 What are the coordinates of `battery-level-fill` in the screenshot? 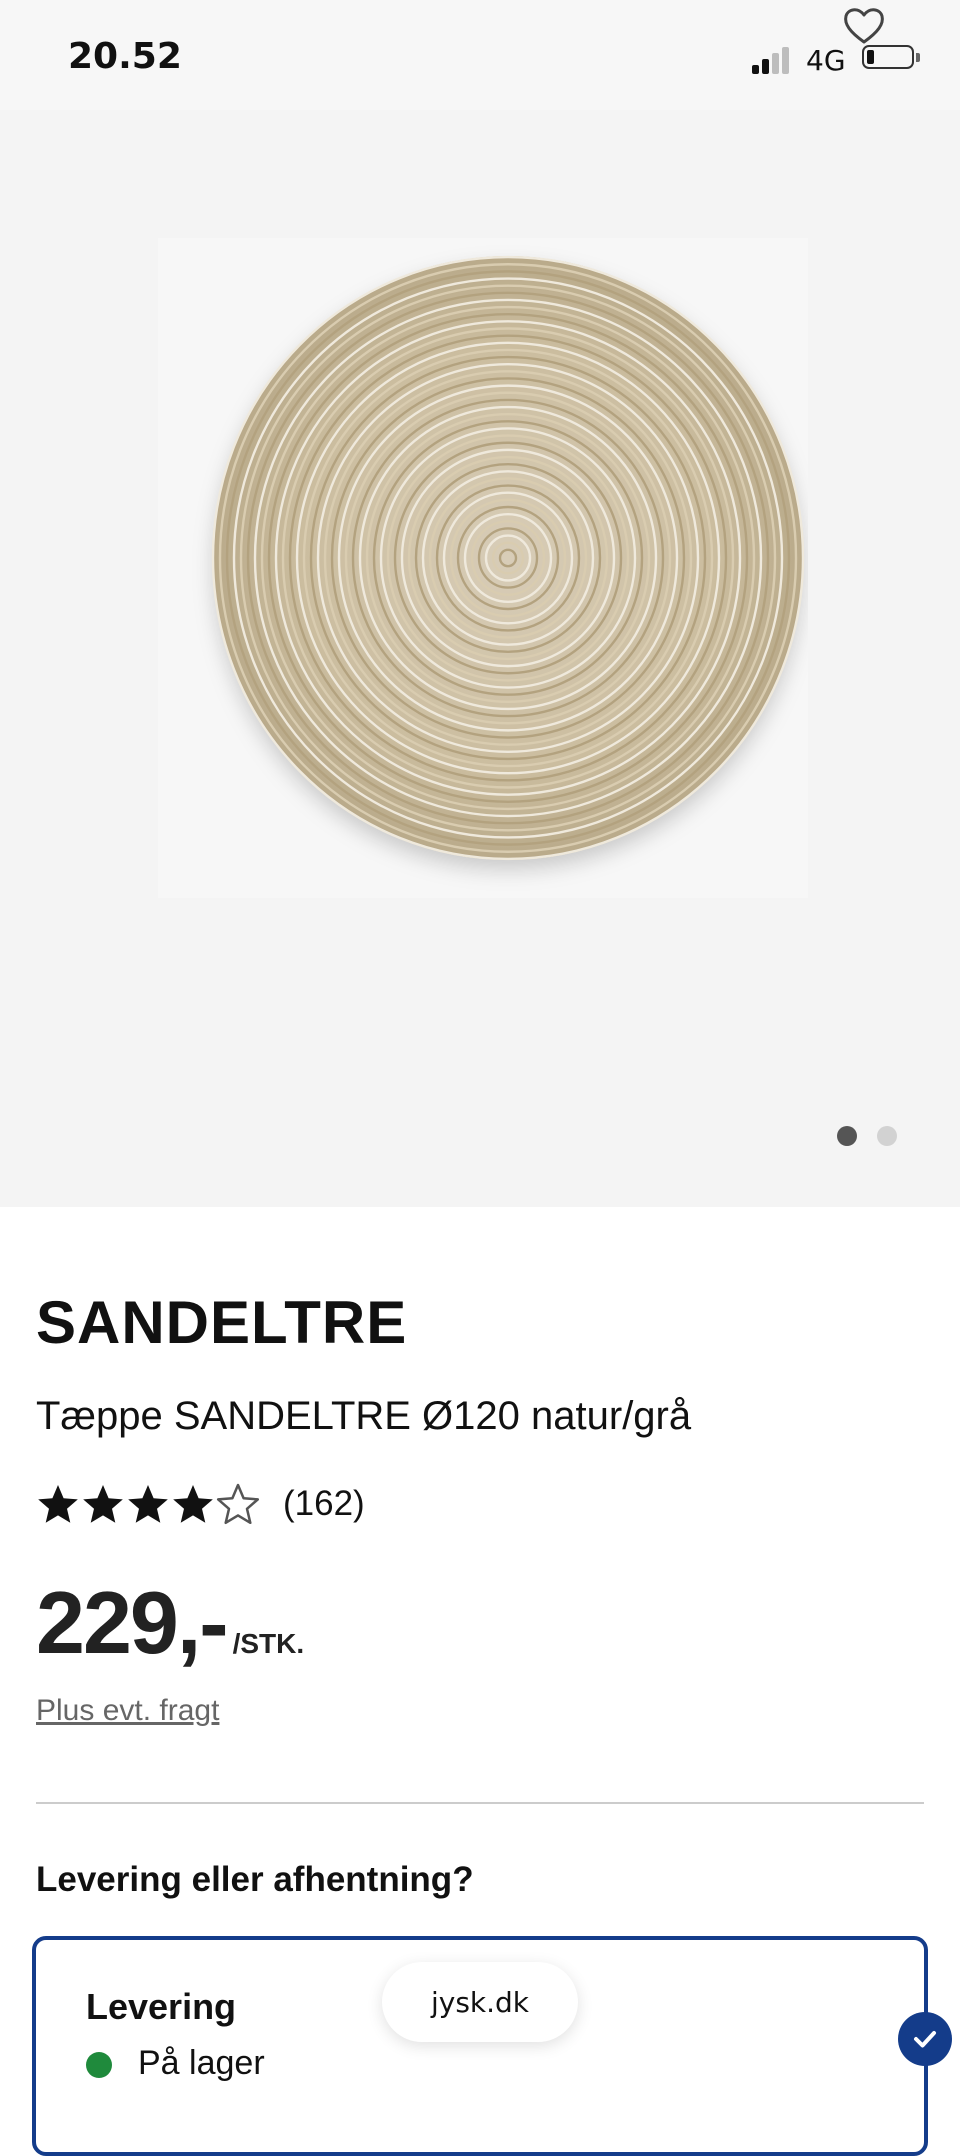 It's located at (870, 57).